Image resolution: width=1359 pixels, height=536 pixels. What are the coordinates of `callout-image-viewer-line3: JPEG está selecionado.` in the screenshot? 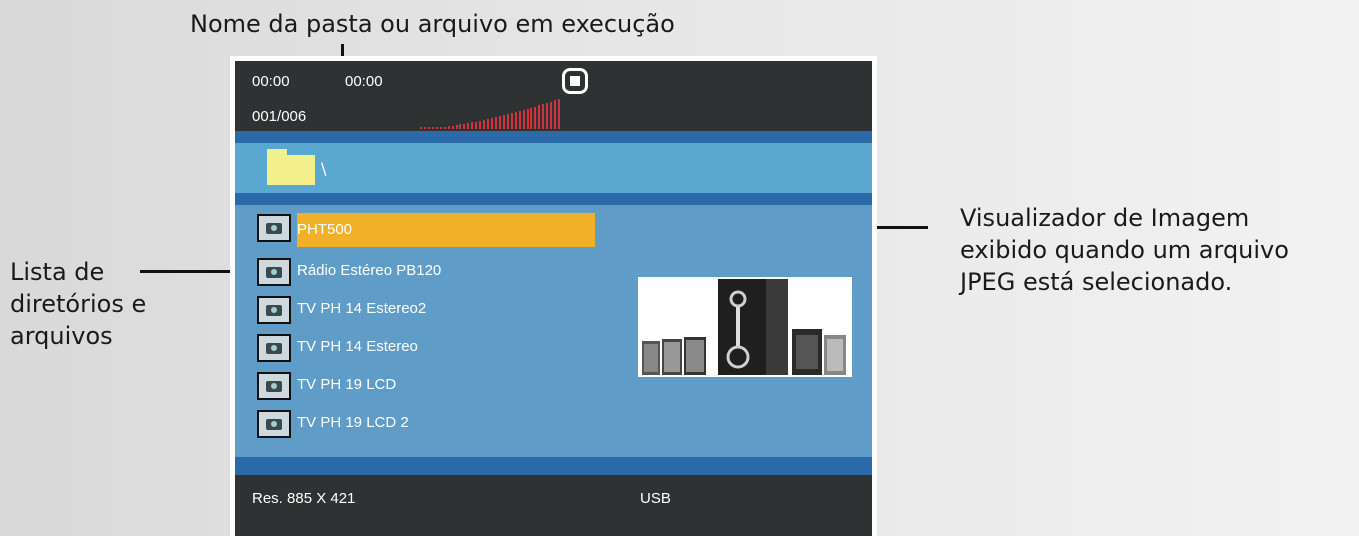 It's located at (1096, 282).